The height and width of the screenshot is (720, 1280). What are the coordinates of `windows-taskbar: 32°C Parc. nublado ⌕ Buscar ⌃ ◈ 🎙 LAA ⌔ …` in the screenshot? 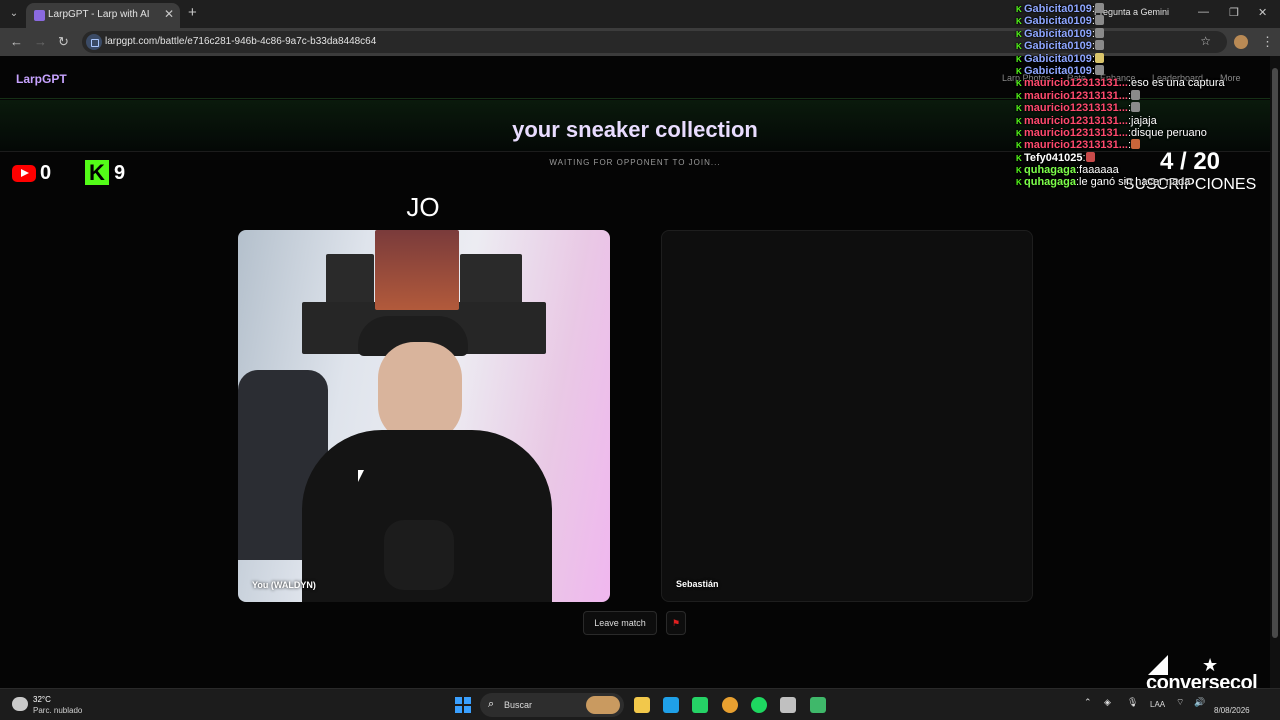 It's located at (640, 704).